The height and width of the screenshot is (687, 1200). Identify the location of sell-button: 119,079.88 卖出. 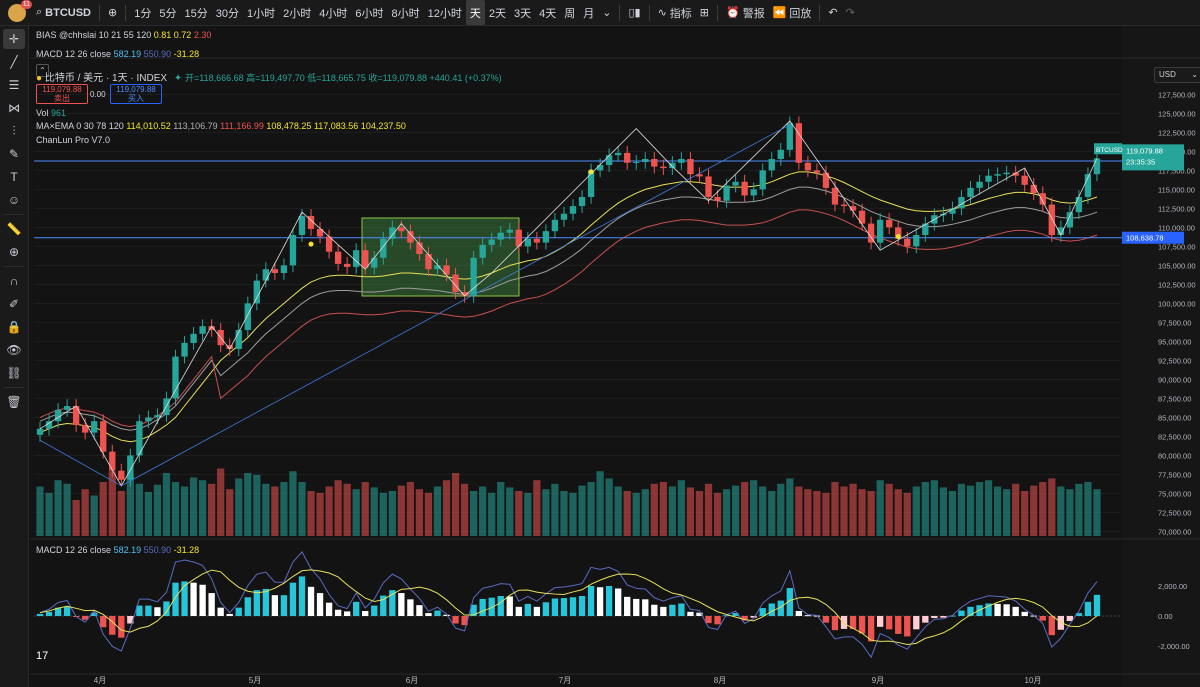
(62, 94).